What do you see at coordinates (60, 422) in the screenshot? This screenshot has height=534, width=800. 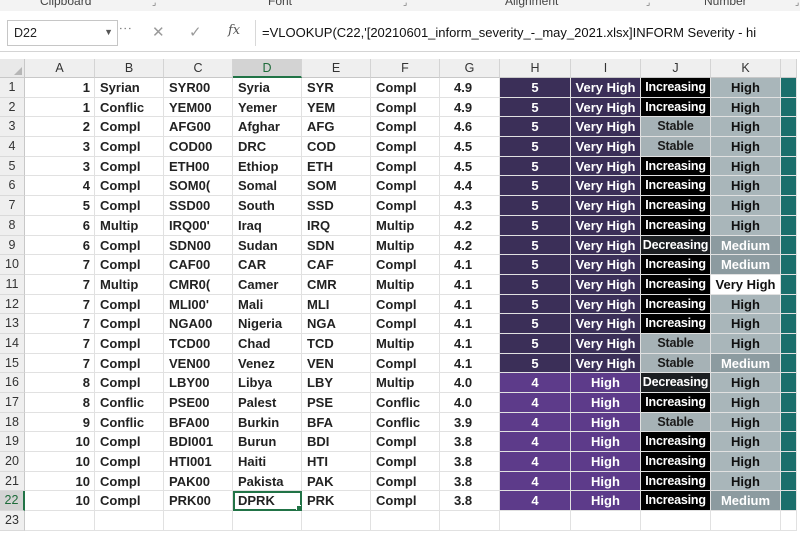 I see `cell-A18: 9` at bounding box center [60, 422].